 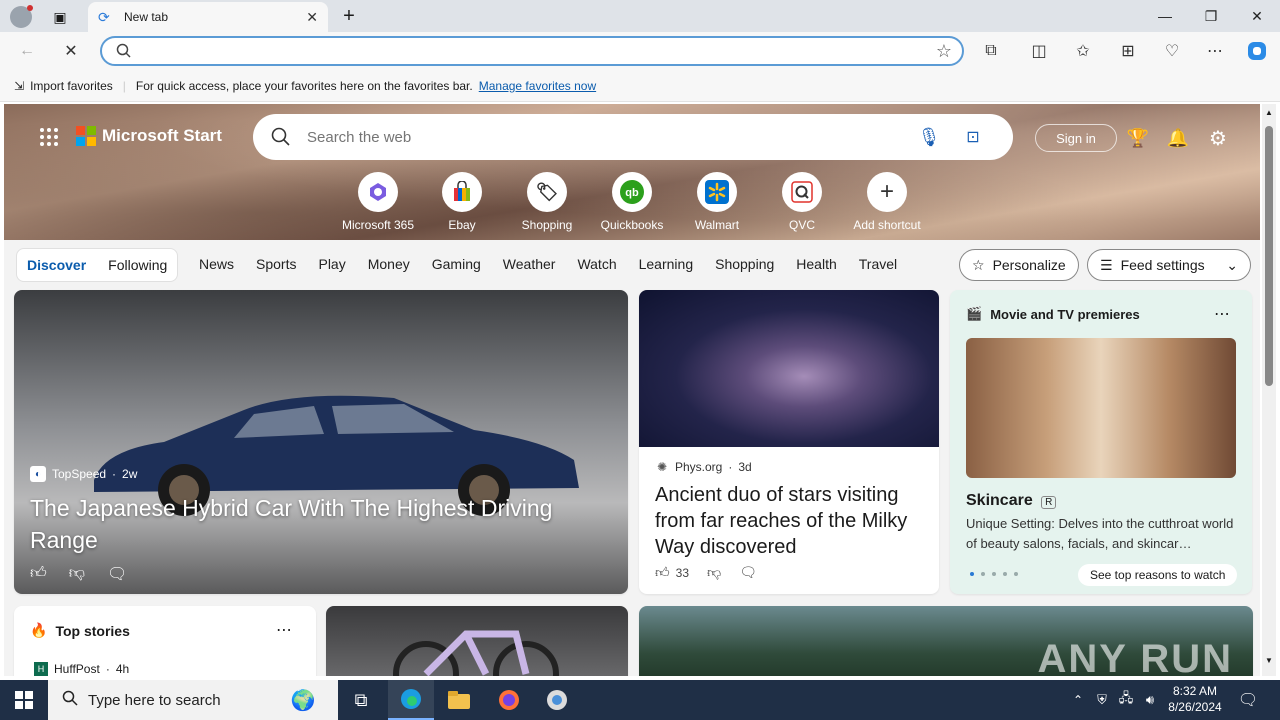 What do you see at coordinates (1248, 700) in the screenshot?
I see `notification-center-icon: 🗨` at bounding box center [1248, 700].